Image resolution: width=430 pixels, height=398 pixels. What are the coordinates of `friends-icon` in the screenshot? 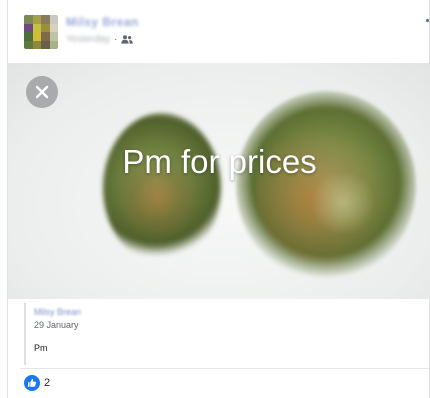 It's located at (127, 39).